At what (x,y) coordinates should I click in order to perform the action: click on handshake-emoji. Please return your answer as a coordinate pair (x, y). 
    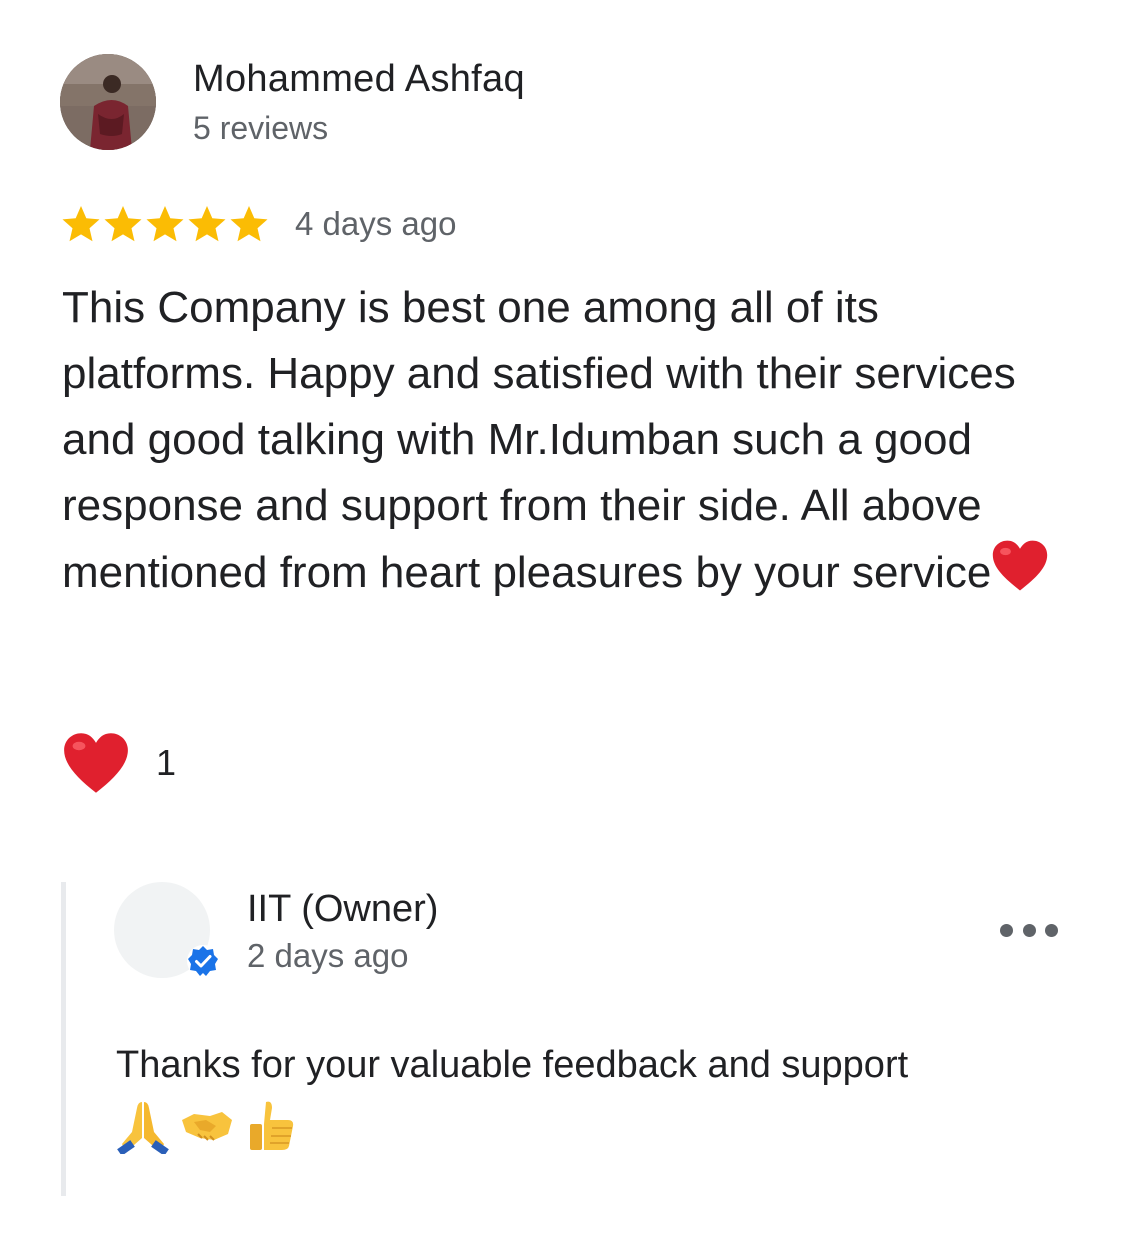
    Looking at the image, I should click on (207, 1126).